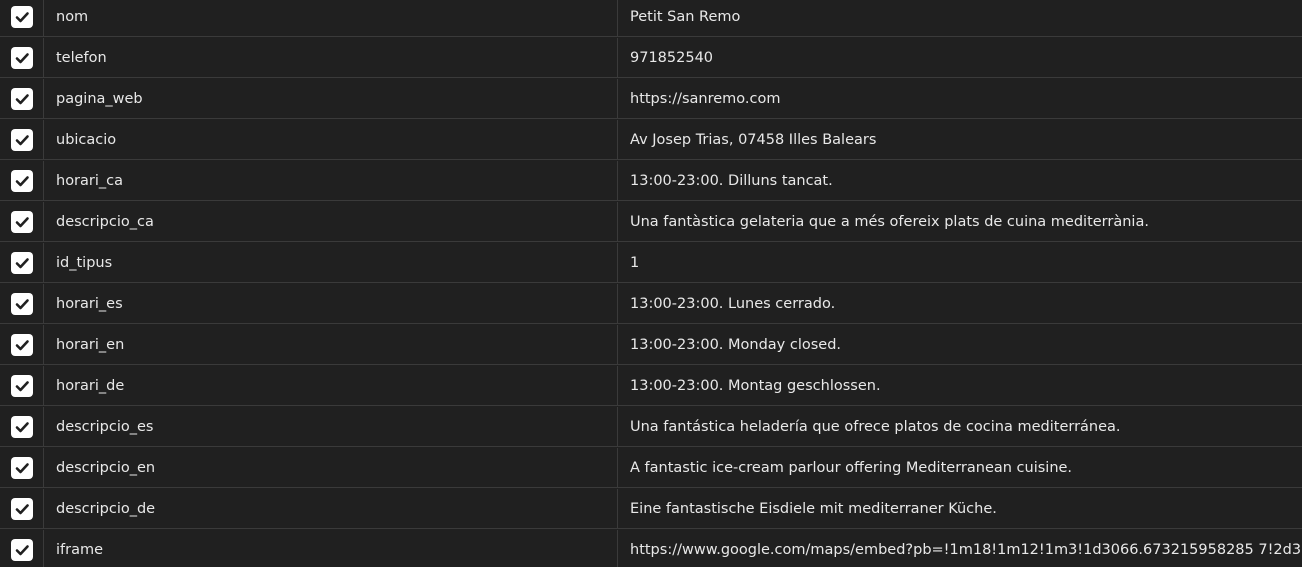 The image size is (1302, 567). What do you see at coordinates (733, 304) in the screenshot?
I see `field-value: 13:00-23:00. Lunes cerrado.` at bounding box center [733, 304].